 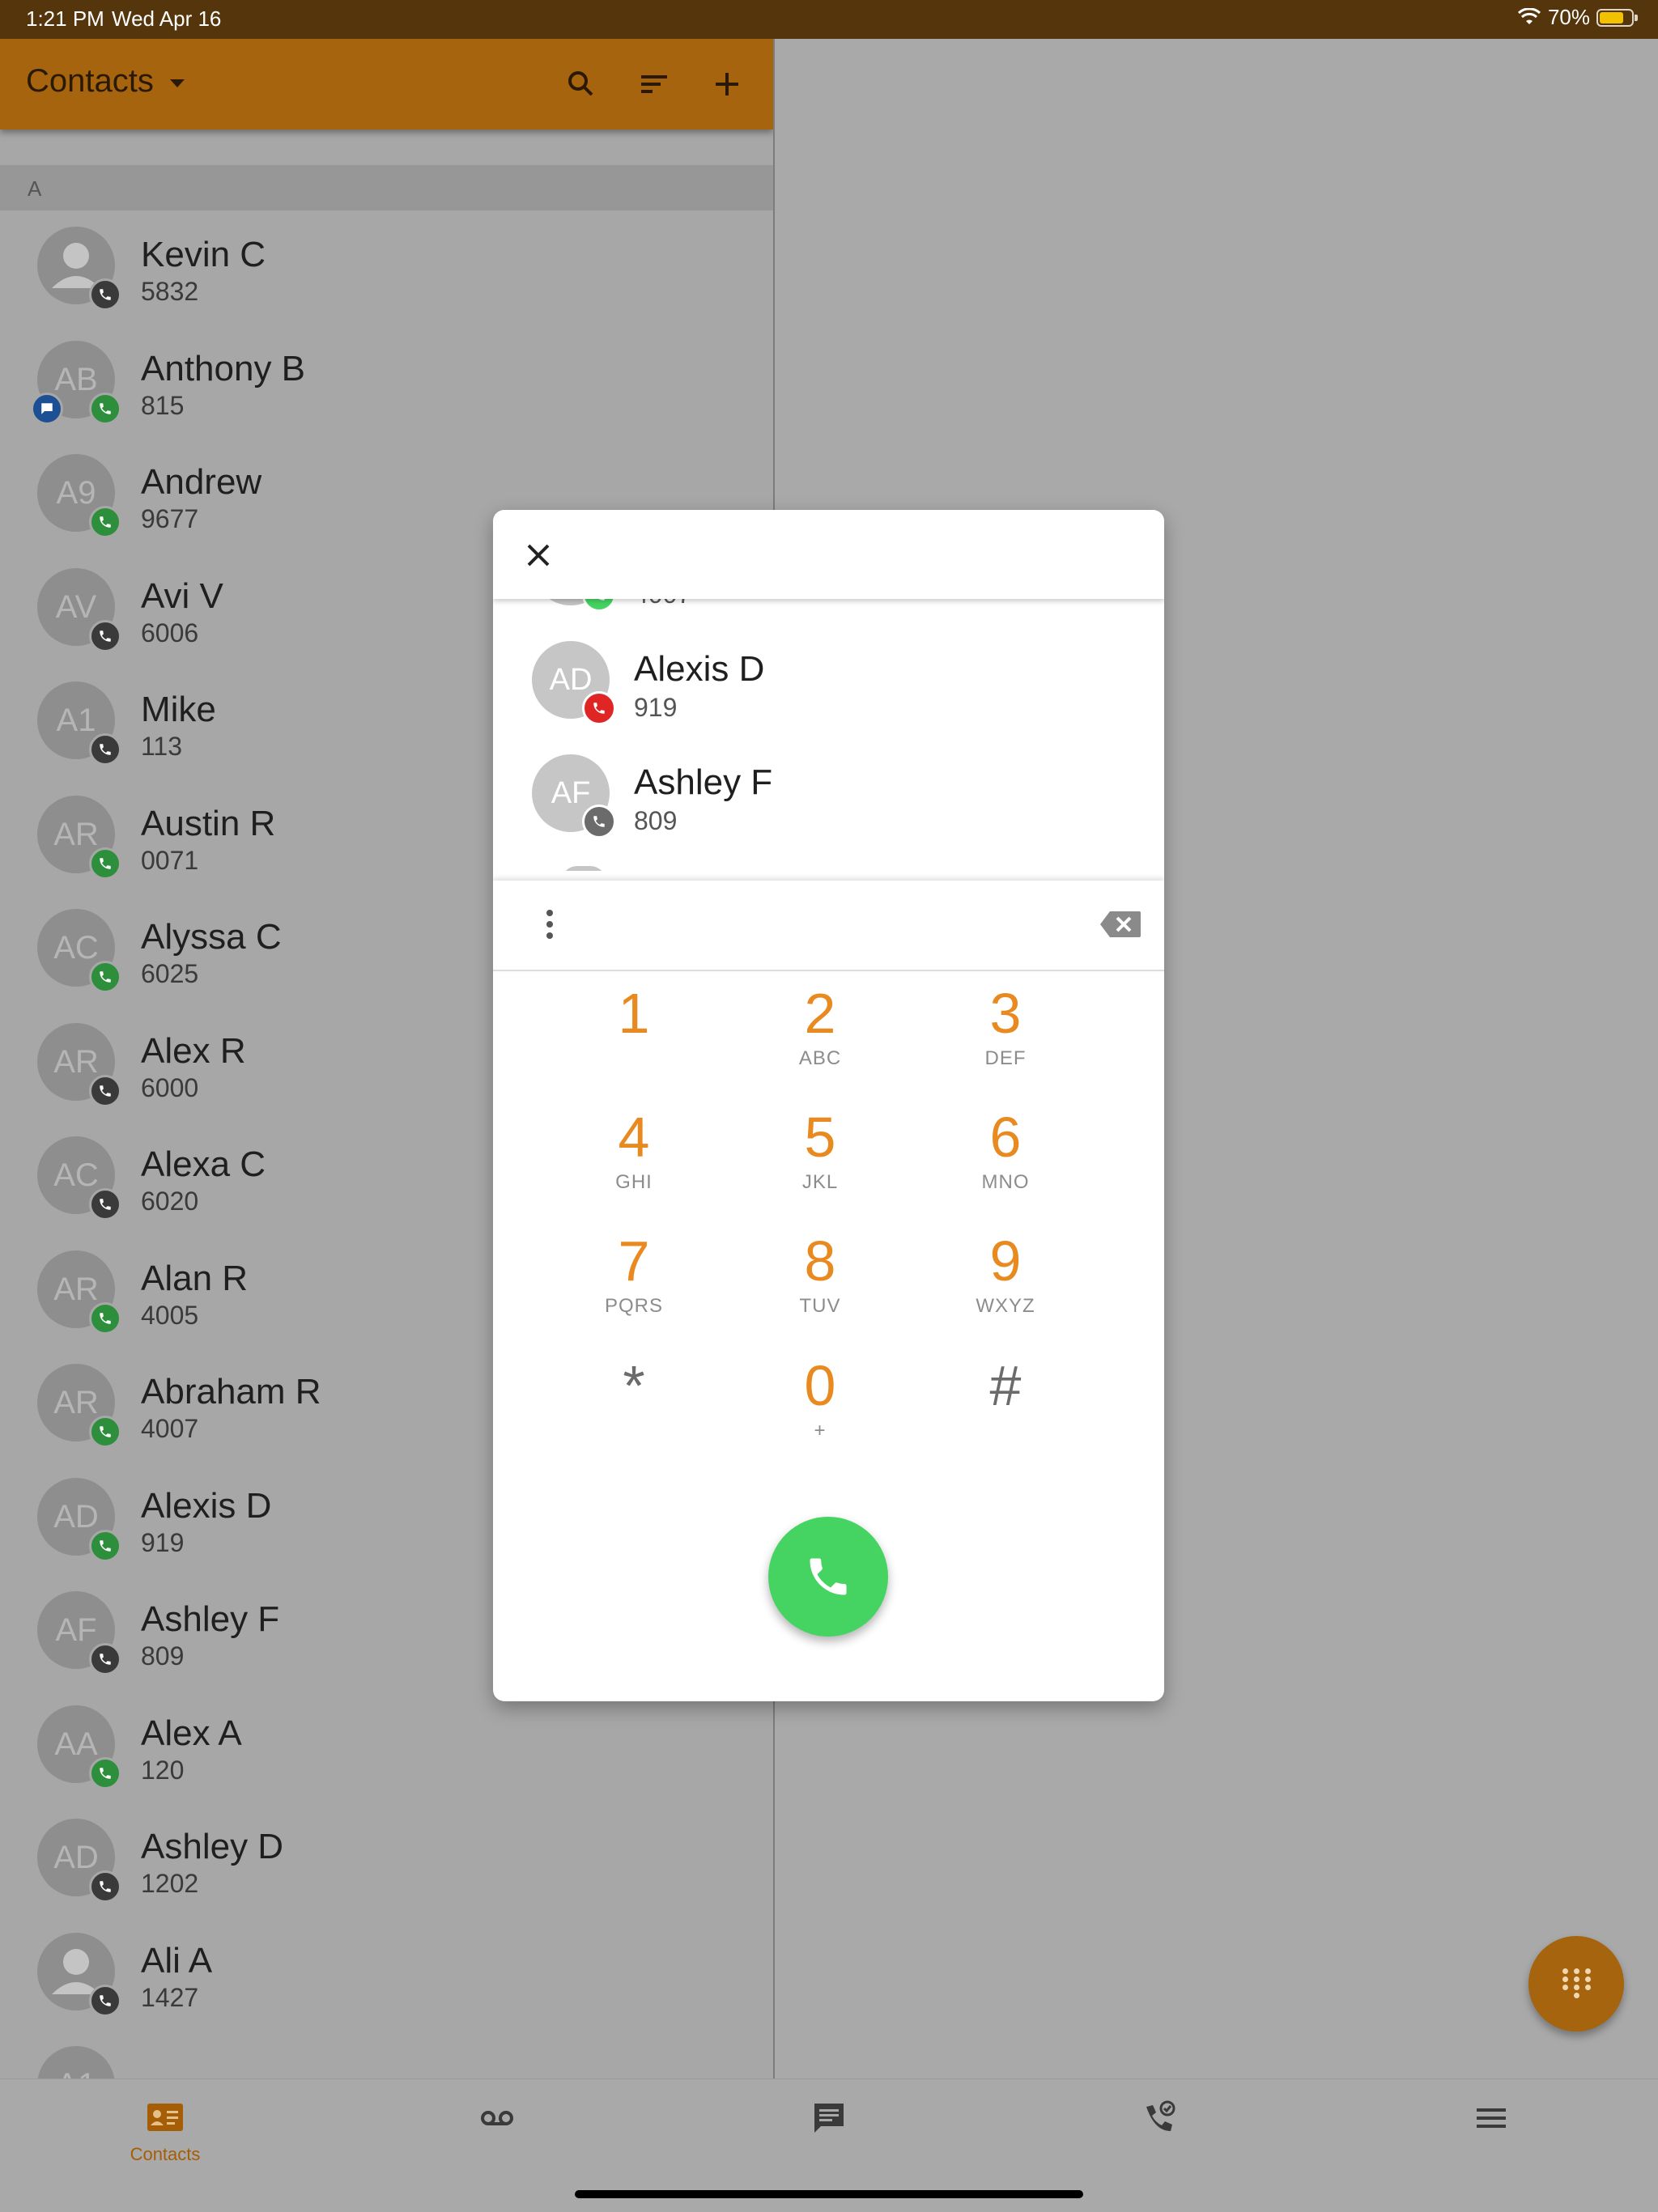 What do you see at coordinates (828, 926) in the screenshot?
I see `dial-input-bar` at bounding box center [828, 926].